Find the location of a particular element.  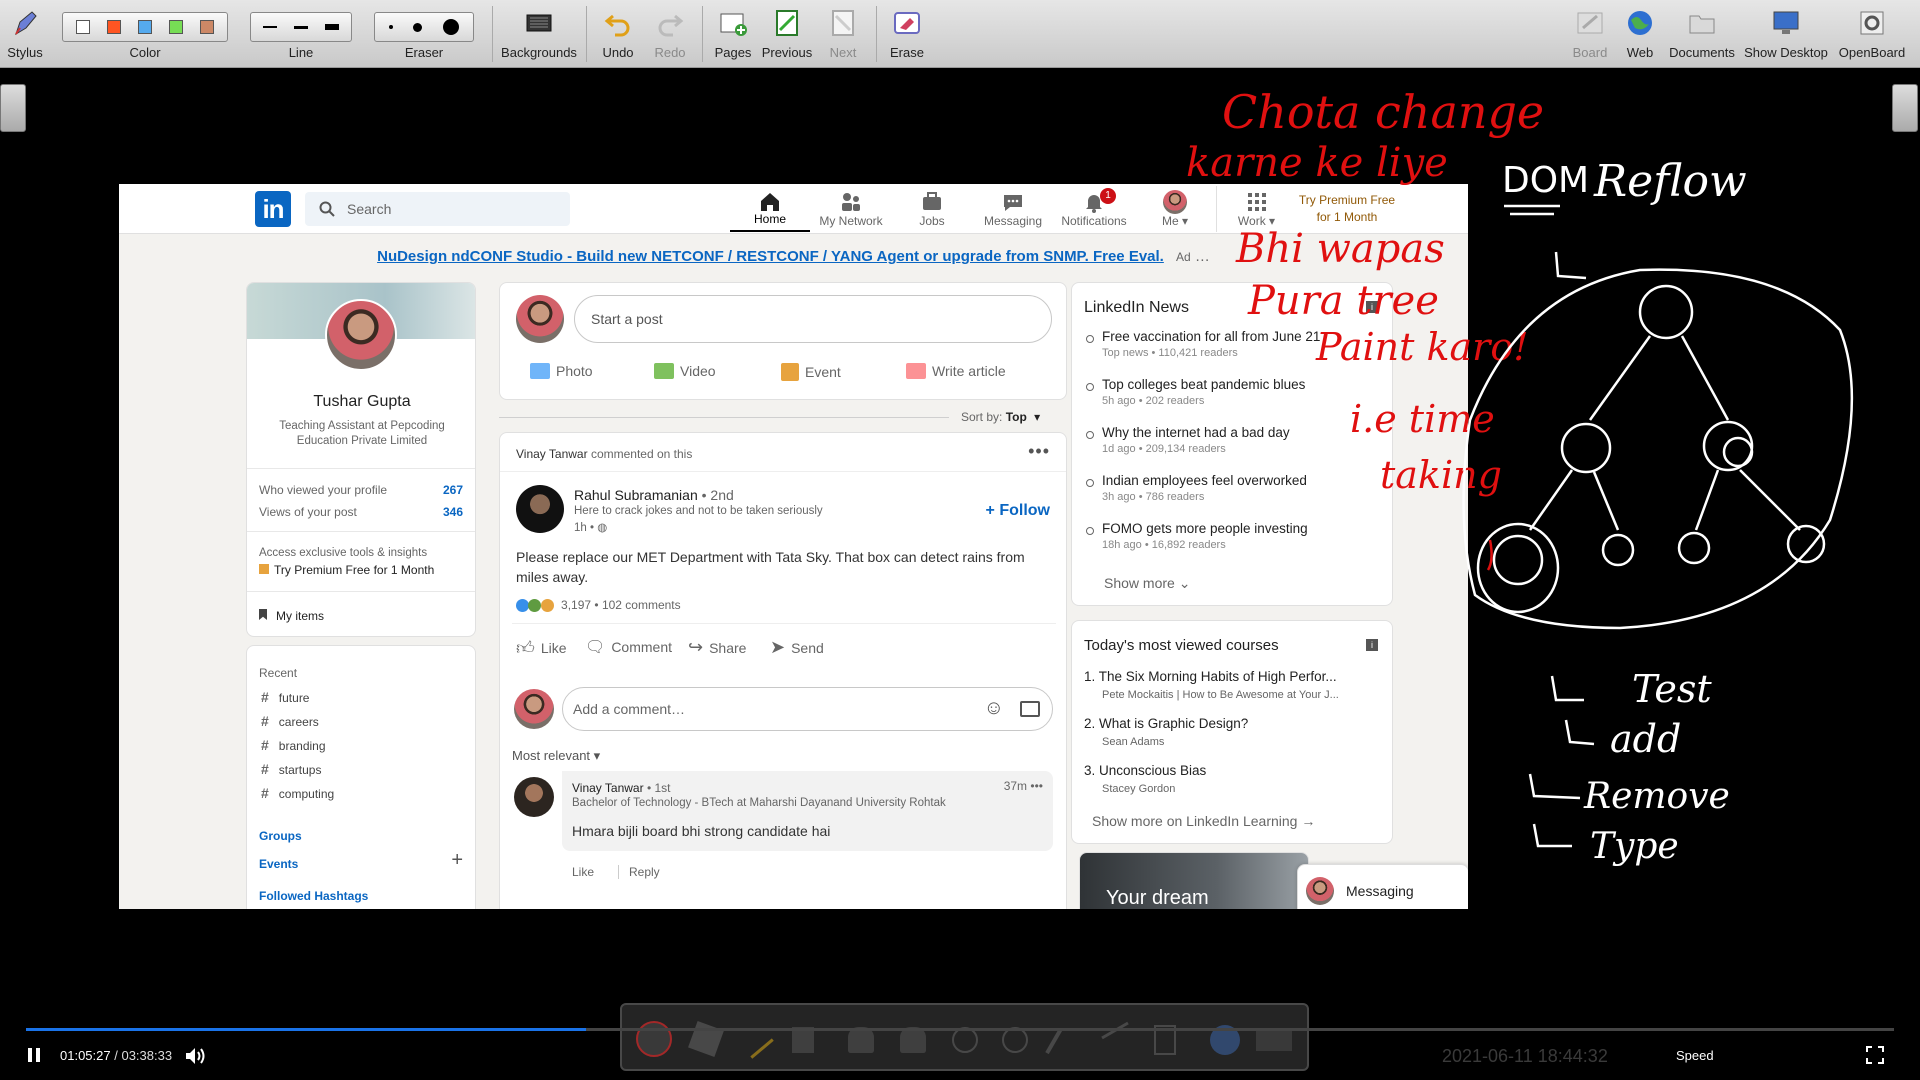

recent-hashtag: # future is located at coordinates (285, 697).